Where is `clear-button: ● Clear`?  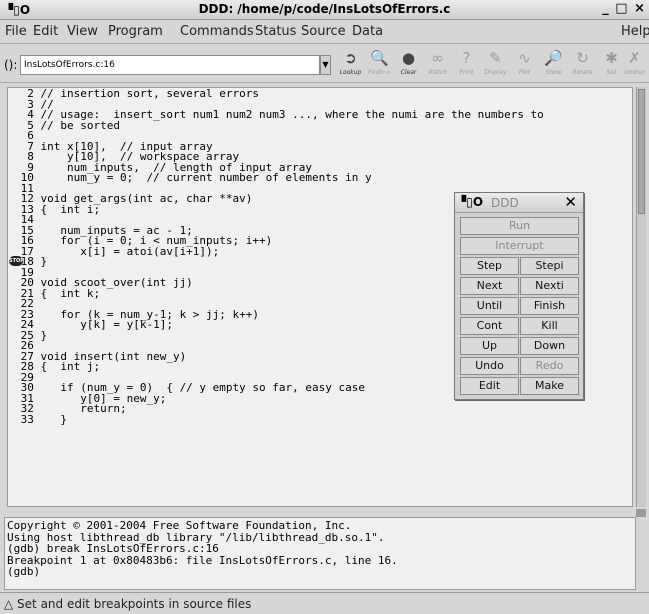
clear-button: ● Clear is located at coordinates (408, 64).